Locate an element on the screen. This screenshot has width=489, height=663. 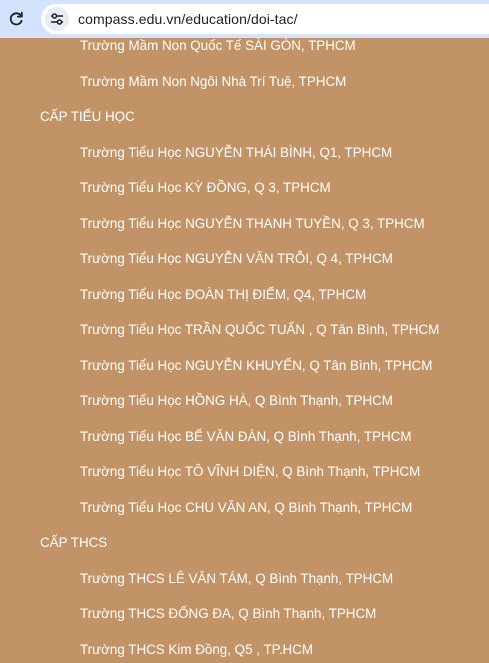
reload-button is located at coordinates (16, 19).